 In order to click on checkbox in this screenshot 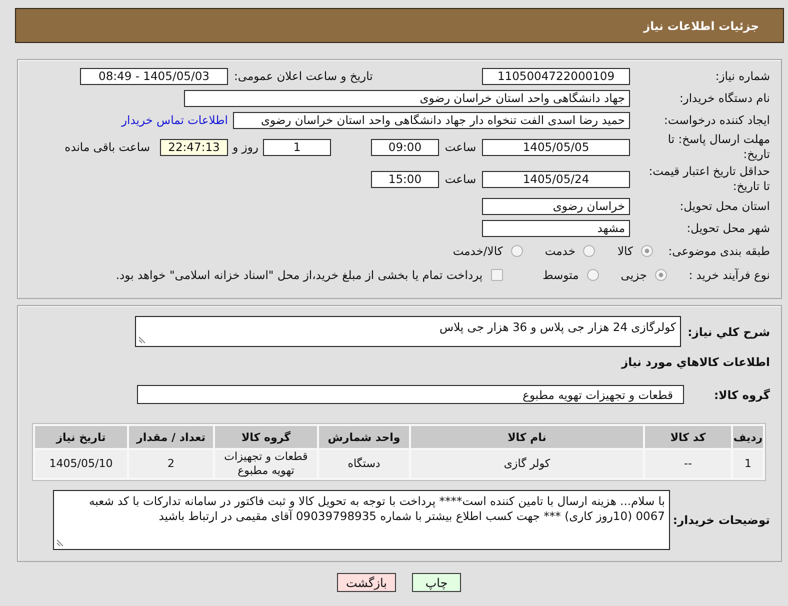, I will do `click(496, 275)`.